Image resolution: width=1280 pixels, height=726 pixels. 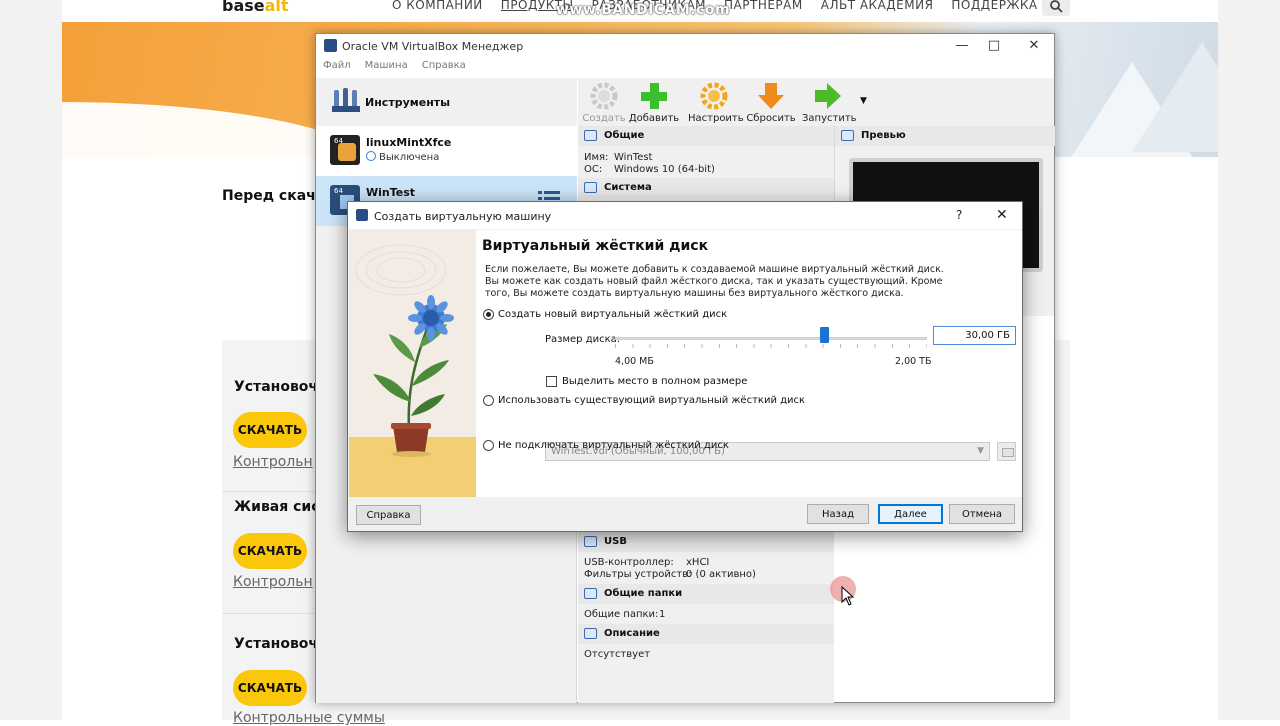 What do you see at coordinates (446, 151) in the screenshot?
I see `vm-list-item: 64 linuxMintXfce Выключена` at bounding box center [446, 151].